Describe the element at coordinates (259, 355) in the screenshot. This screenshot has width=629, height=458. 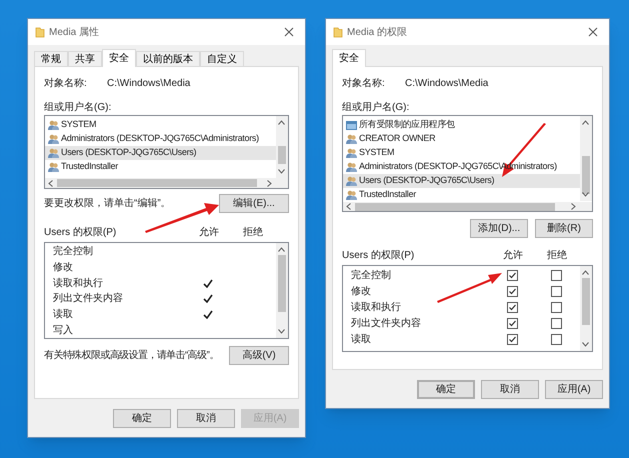
I see `button: 高级(V)` at that location.